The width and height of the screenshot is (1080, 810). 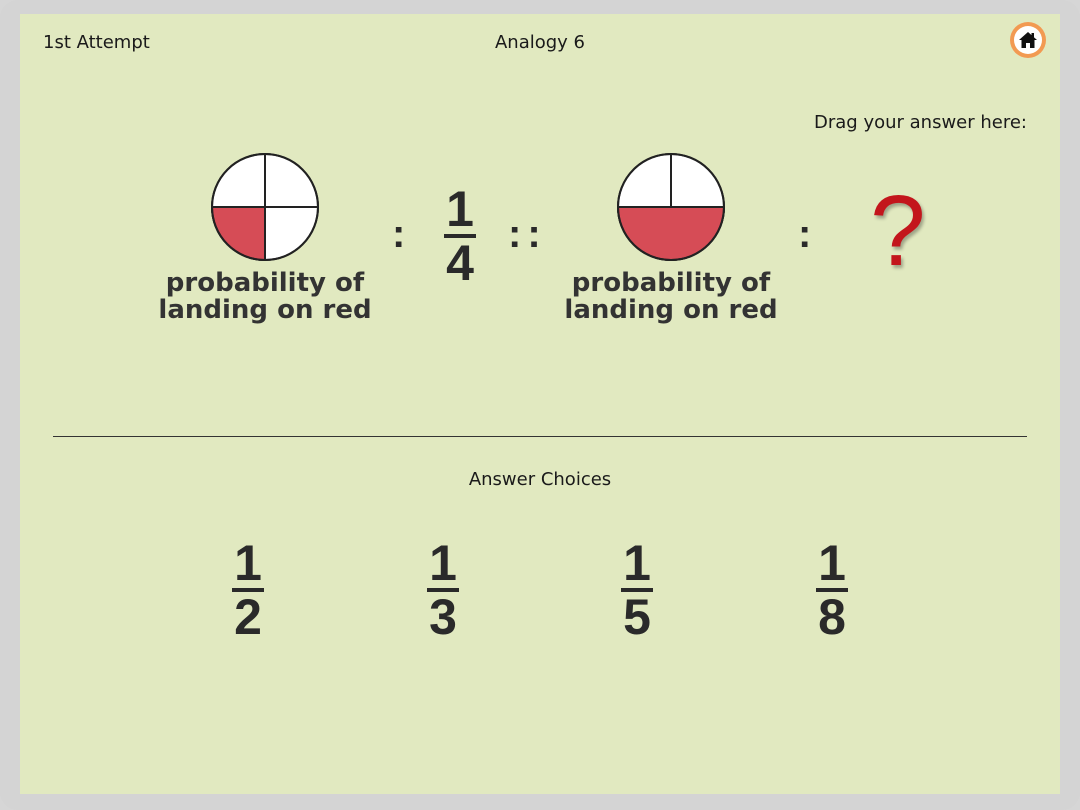 I want to click on given-fraction: 1 4, so click(x=460, y=236).